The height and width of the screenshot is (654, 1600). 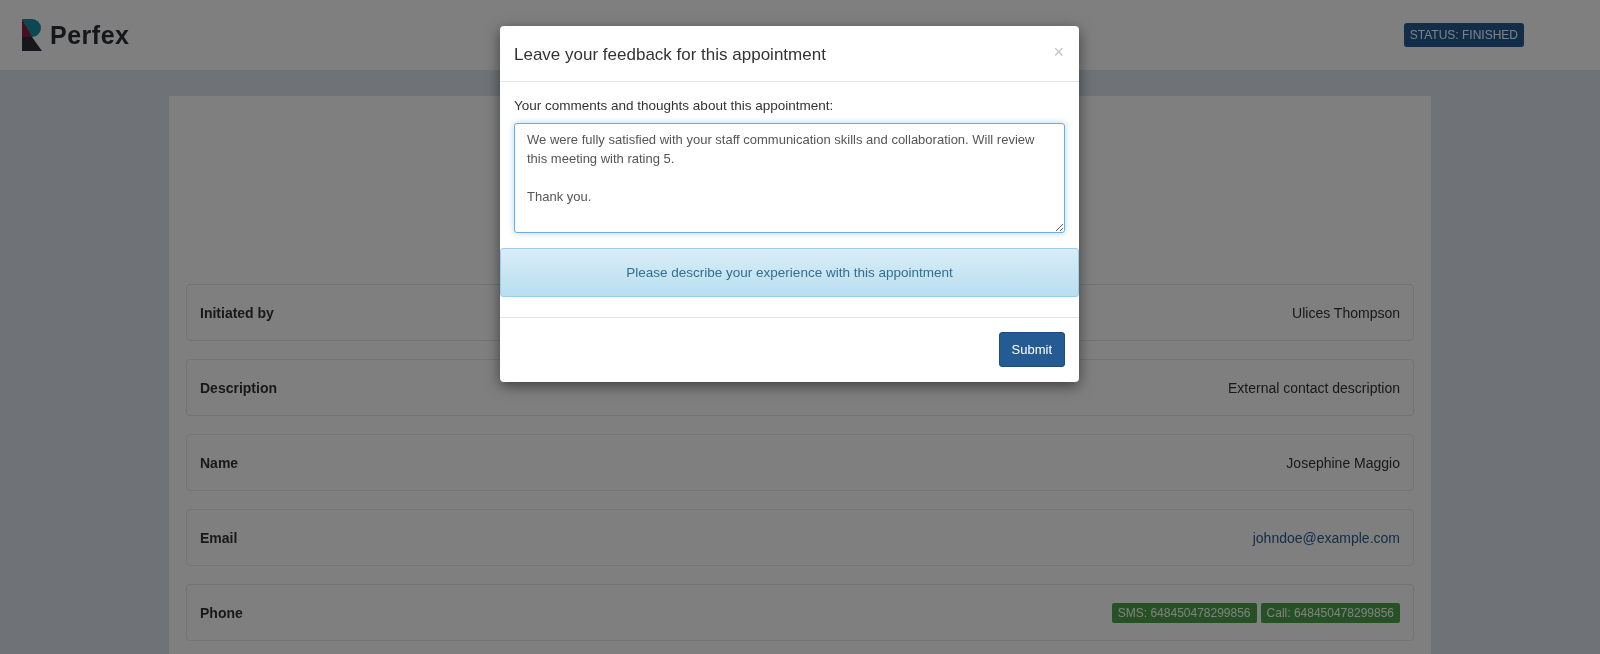 What do you see at coordinates (219, 537) in the screenshot?
I see `detail-label: Email` at bounding box center [219, 537].